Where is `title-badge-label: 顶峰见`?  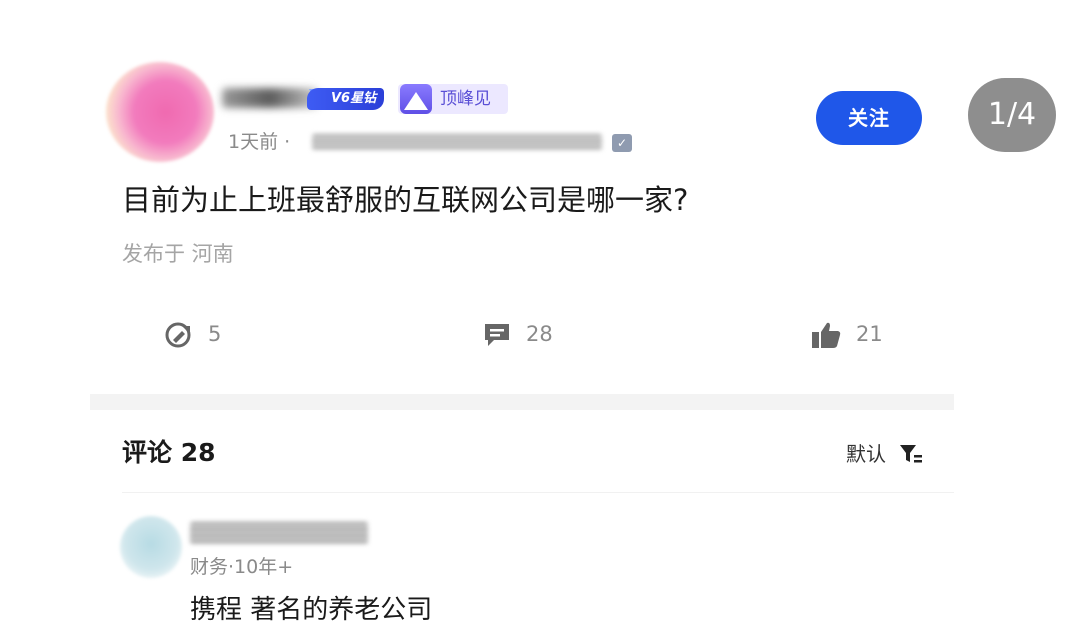 title-badge-label: 顶峰见 is located at coordinates (465, 99).